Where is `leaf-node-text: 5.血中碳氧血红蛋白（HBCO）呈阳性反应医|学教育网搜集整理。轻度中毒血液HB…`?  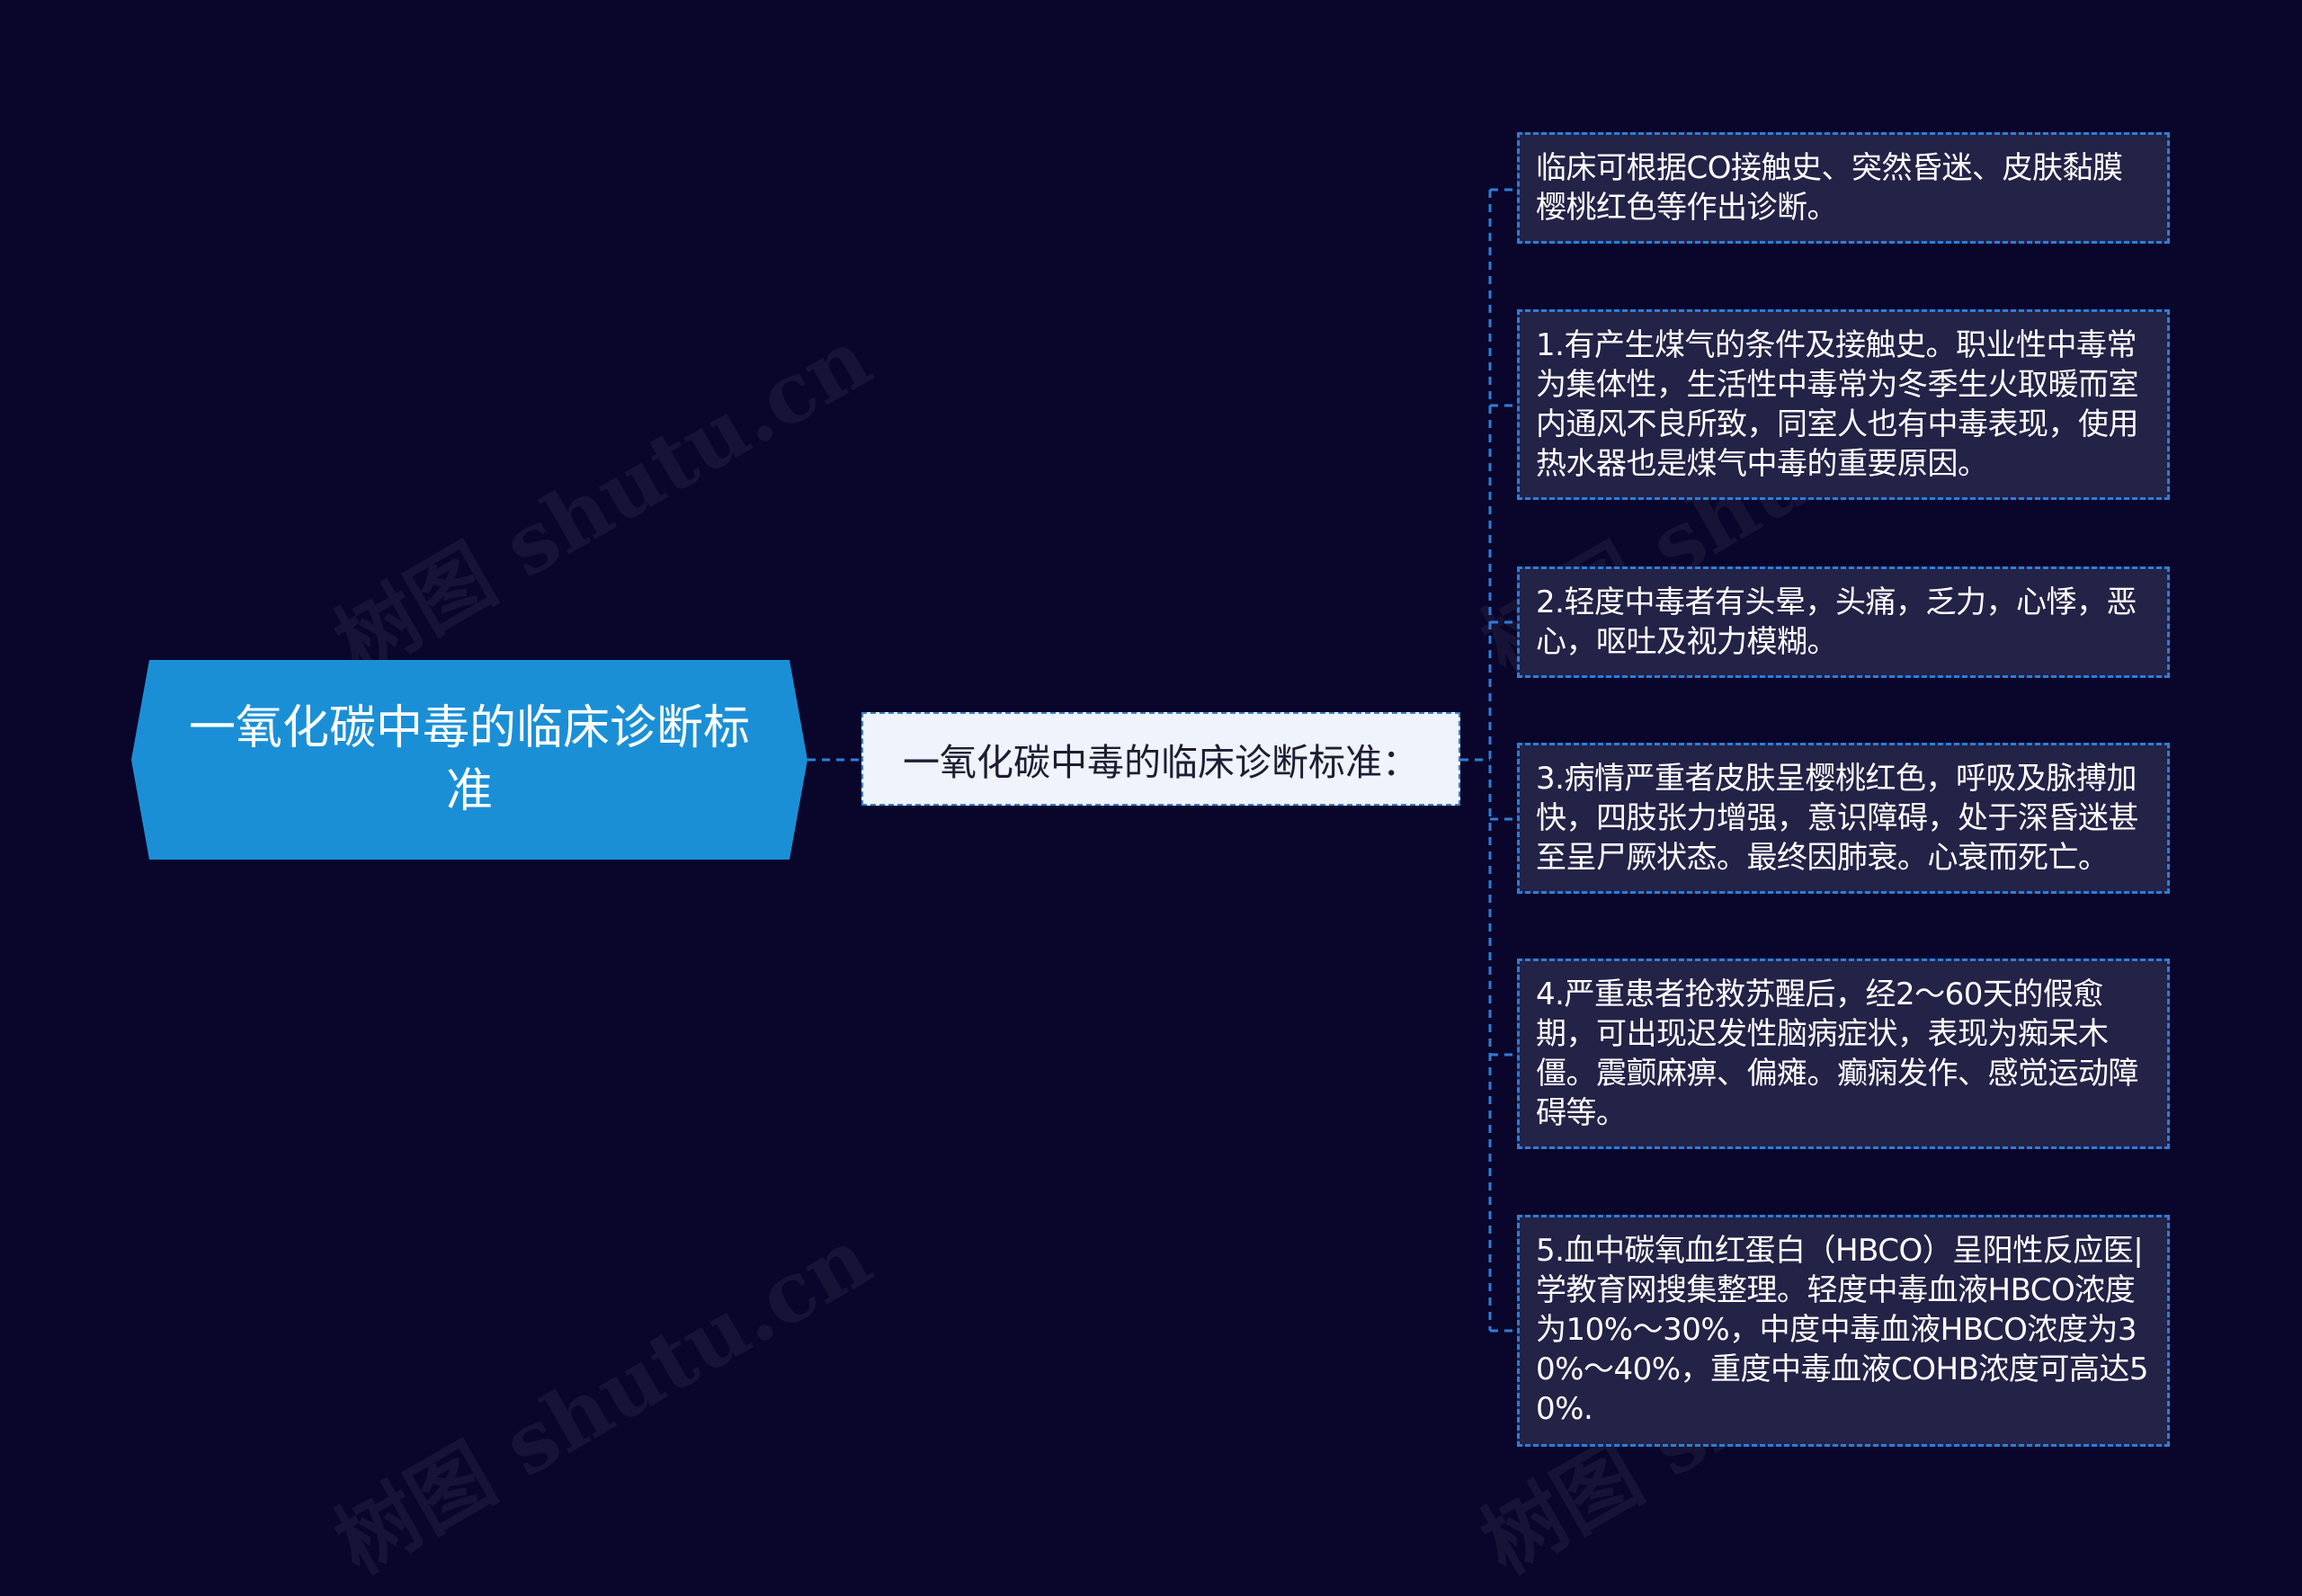 leaf-node-text: 5.血中碳氧血红蛋白（HBCO）呈阳性反应医|学教育网搜集整理。轻度中毒血液HB… is located at coordinates (1843, 1330).